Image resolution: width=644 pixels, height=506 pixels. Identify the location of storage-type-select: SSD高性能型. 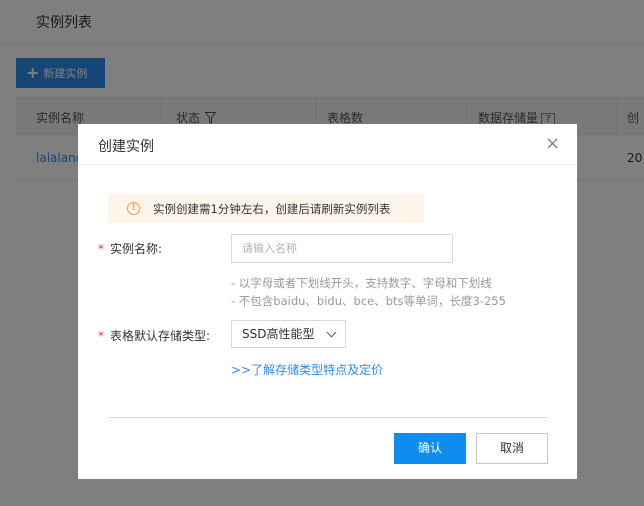
(288, 334).